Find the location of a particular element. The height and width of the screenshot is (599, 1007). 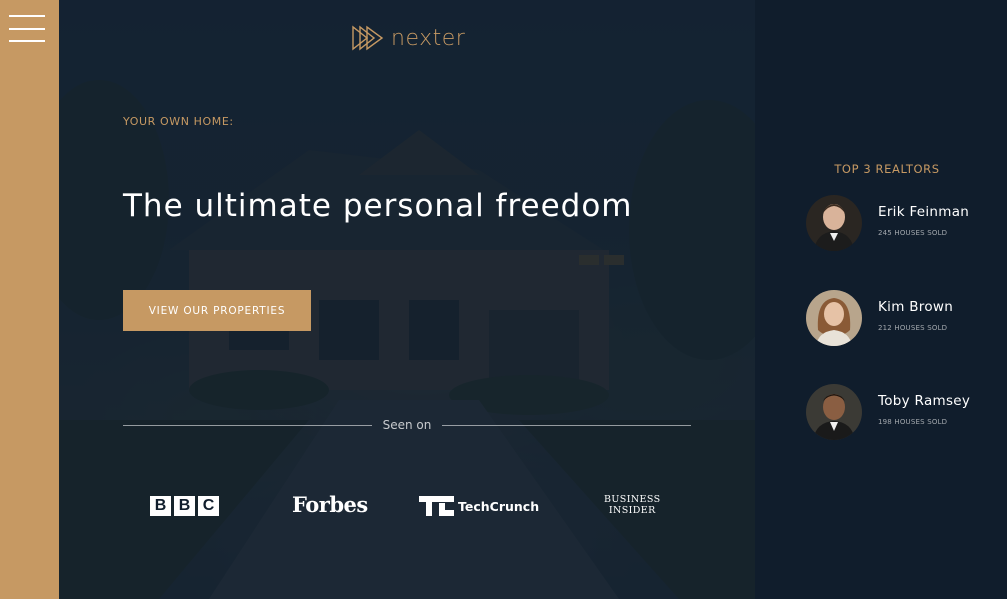

nexter-logo: nexter is located at coordinates (408, 38).